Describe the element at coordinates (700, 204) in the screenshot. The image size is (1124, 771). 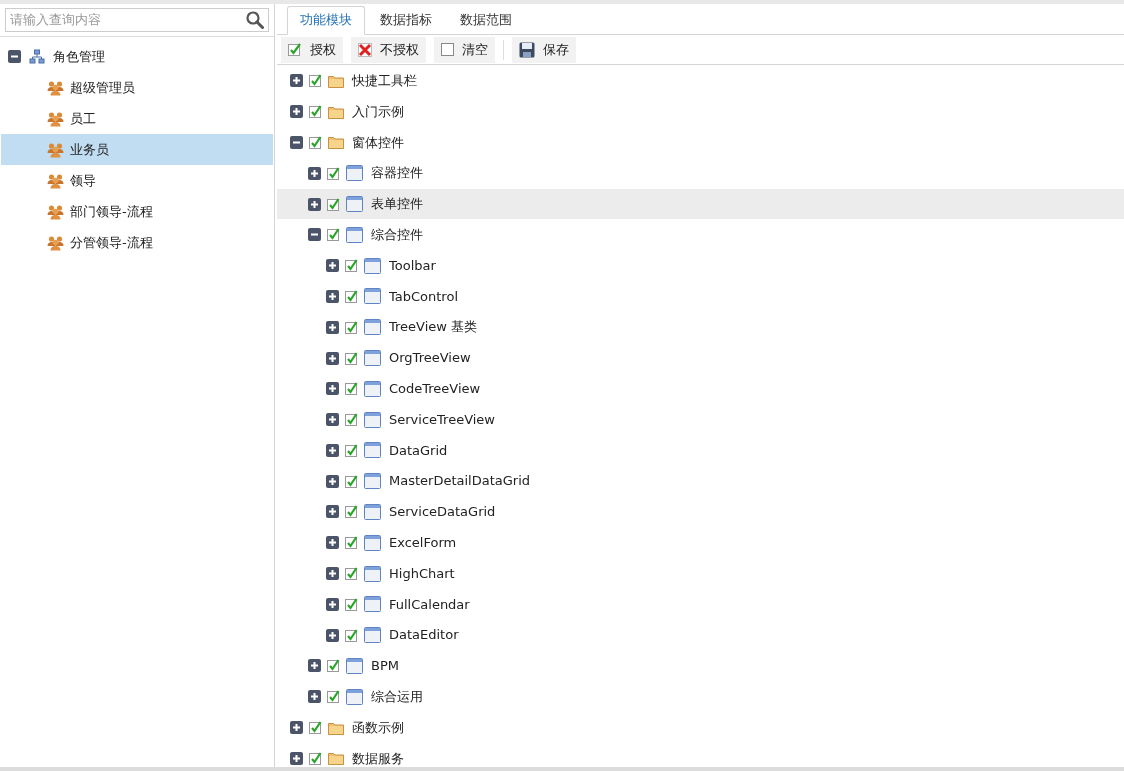
I see `tree-row: 表单控件` at that location.